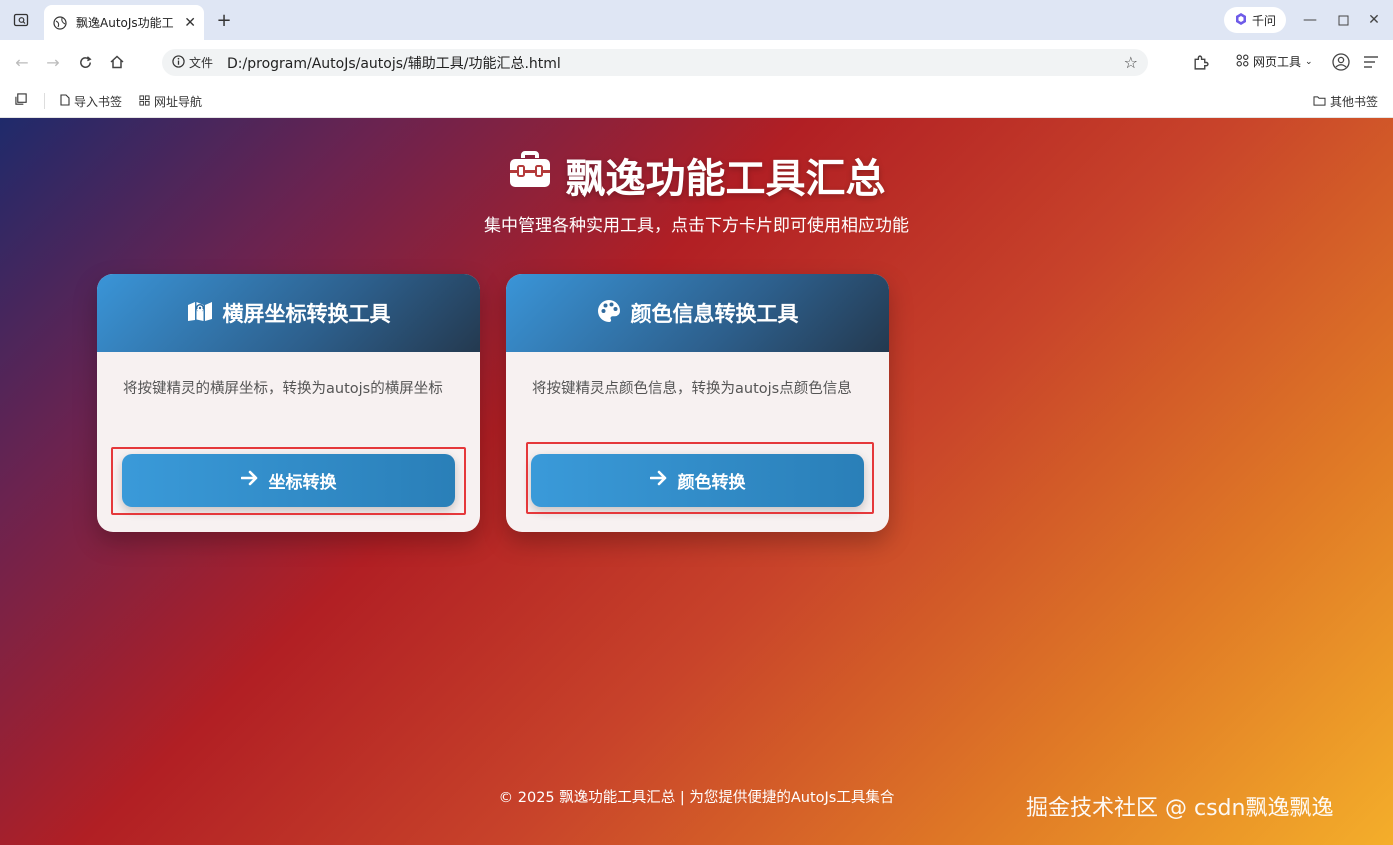 This screenshot has height=845, width=1393. I want to click on web-tools-menu: 网页工具 ⌄, so click(1274, 61).